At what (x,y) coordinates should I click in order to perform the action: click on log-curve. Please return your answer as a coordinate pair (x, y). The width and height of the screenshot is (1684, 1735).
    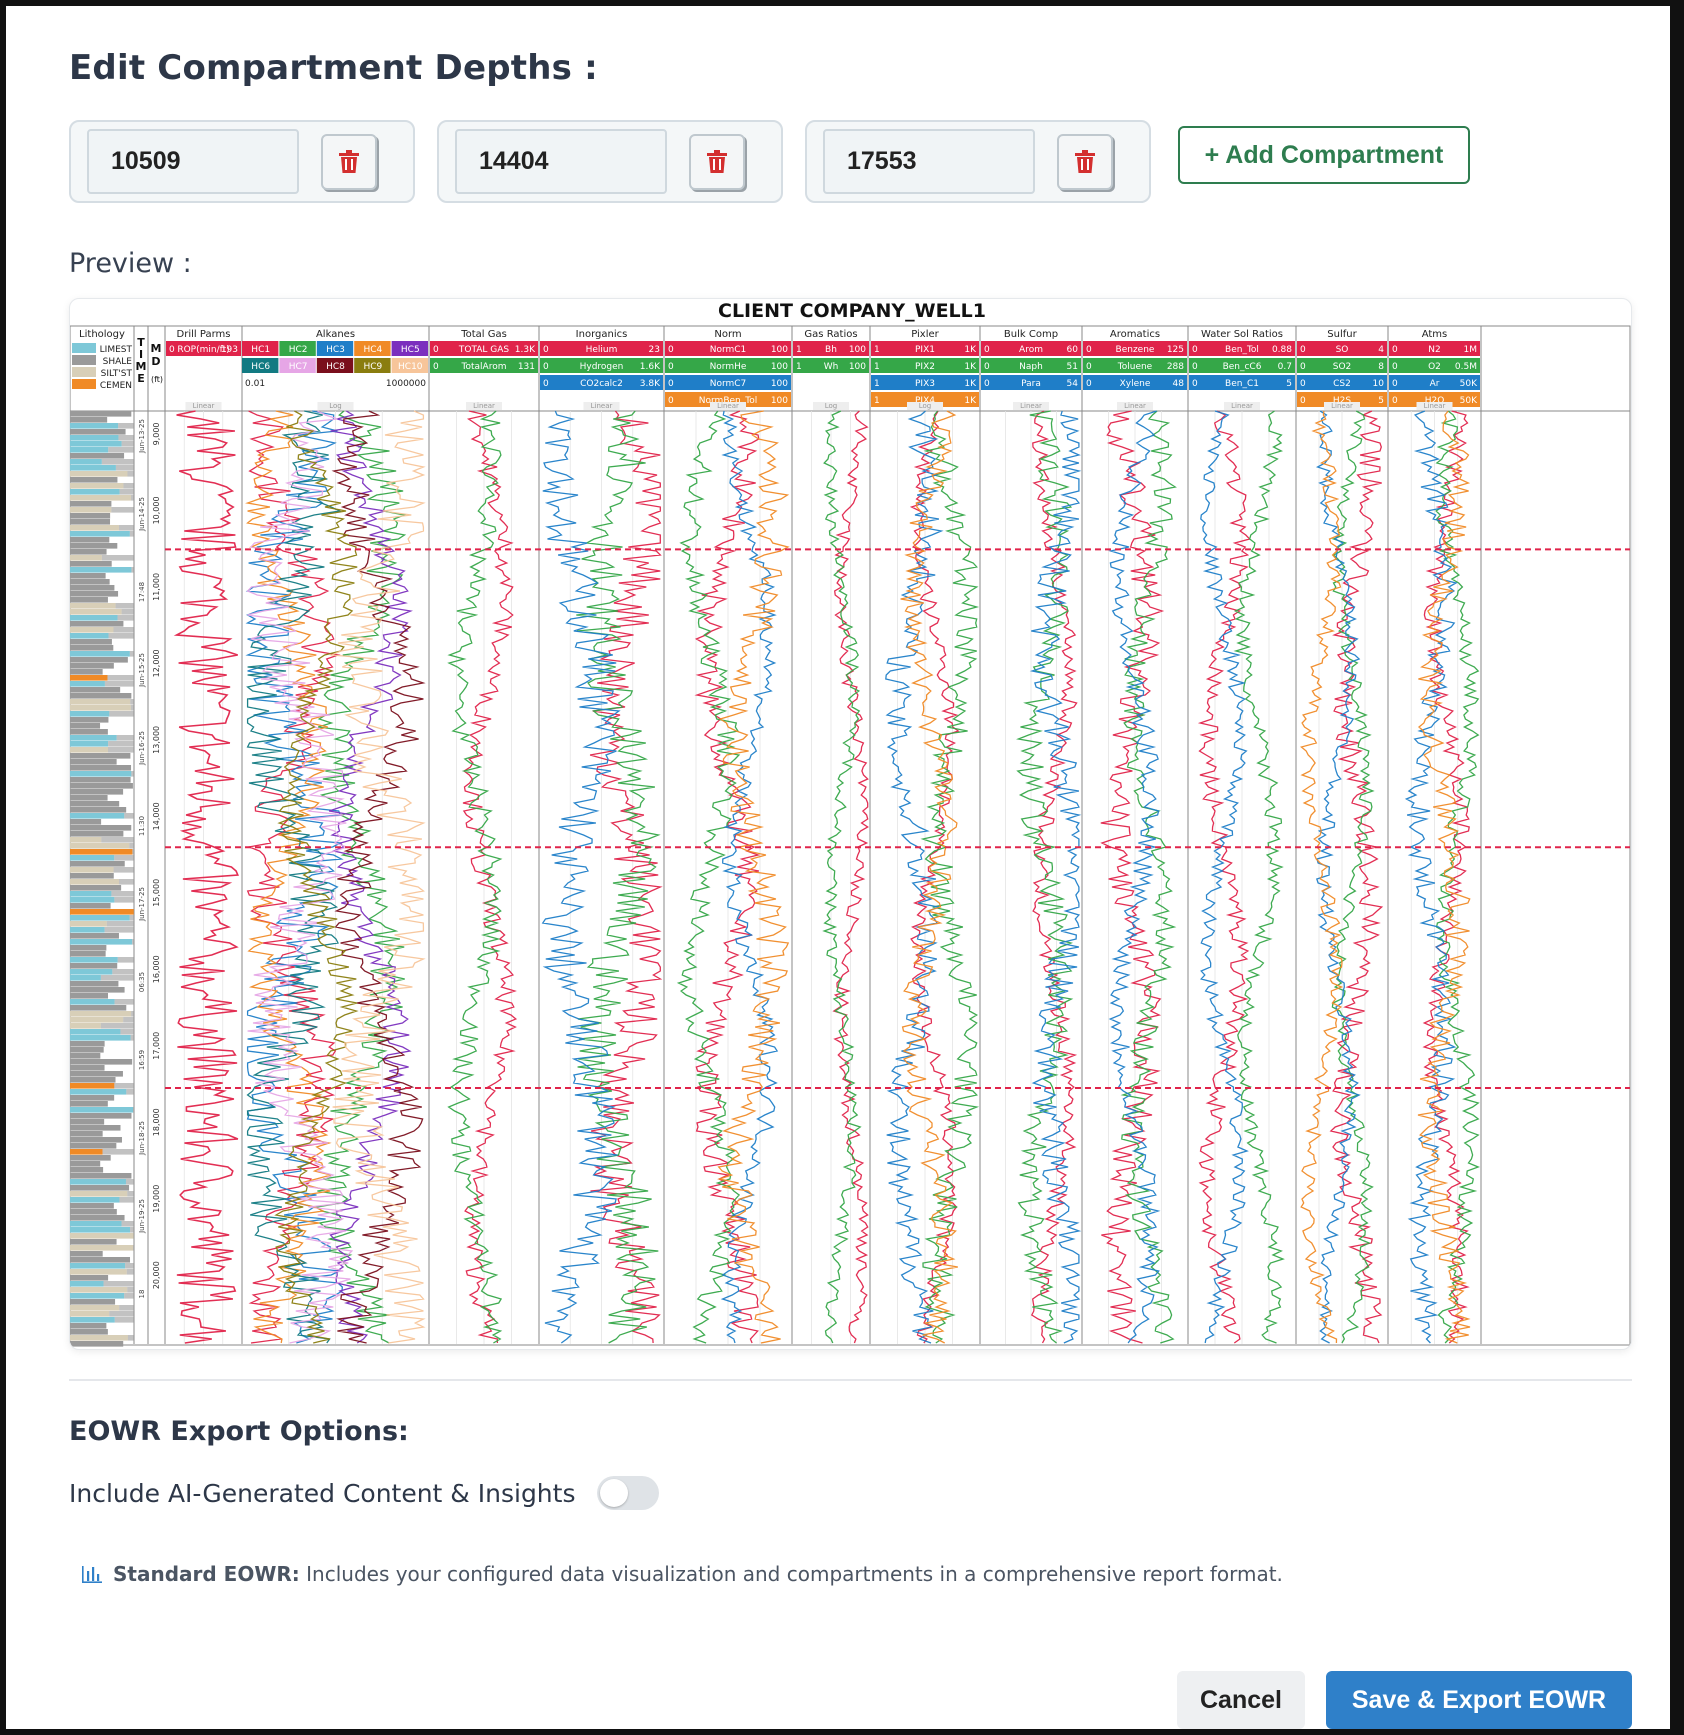
    Looking at the image, I should click on (581, 877).